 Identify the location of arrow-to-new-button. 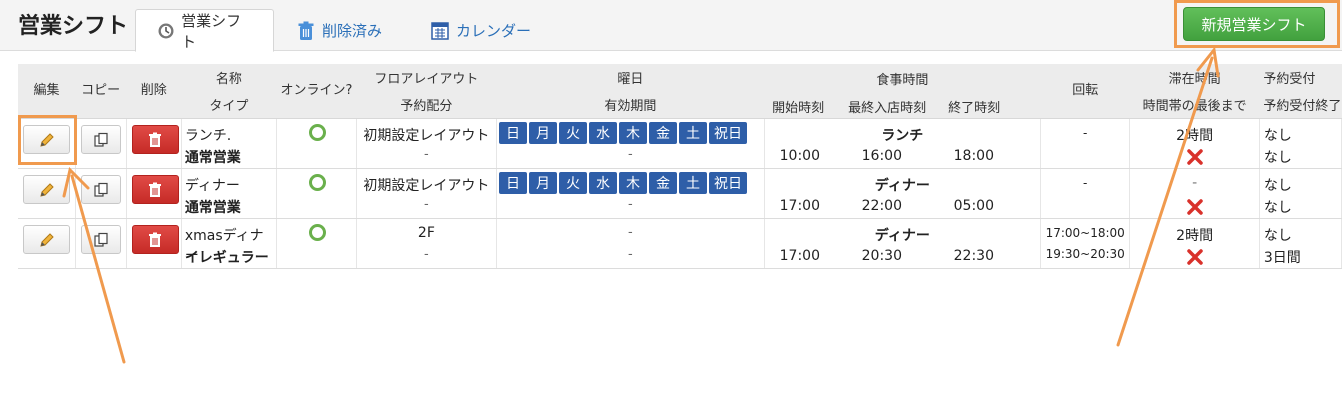
(1168, 196).